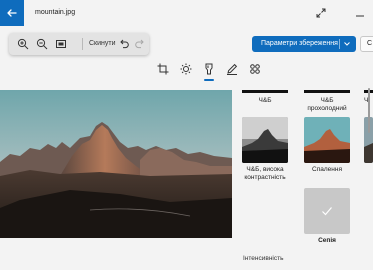 This screenshot has width=373, height=270. I want to click on back-button, so click(12, 13).